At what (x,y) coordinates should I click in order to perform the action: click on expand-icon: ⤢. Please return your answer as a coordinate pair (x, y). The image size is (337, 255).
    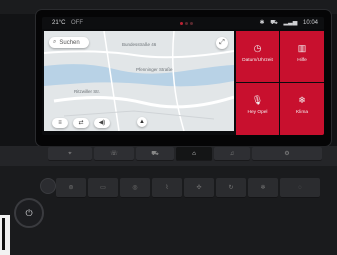
    Looking at the image, I should click on (222, 42).